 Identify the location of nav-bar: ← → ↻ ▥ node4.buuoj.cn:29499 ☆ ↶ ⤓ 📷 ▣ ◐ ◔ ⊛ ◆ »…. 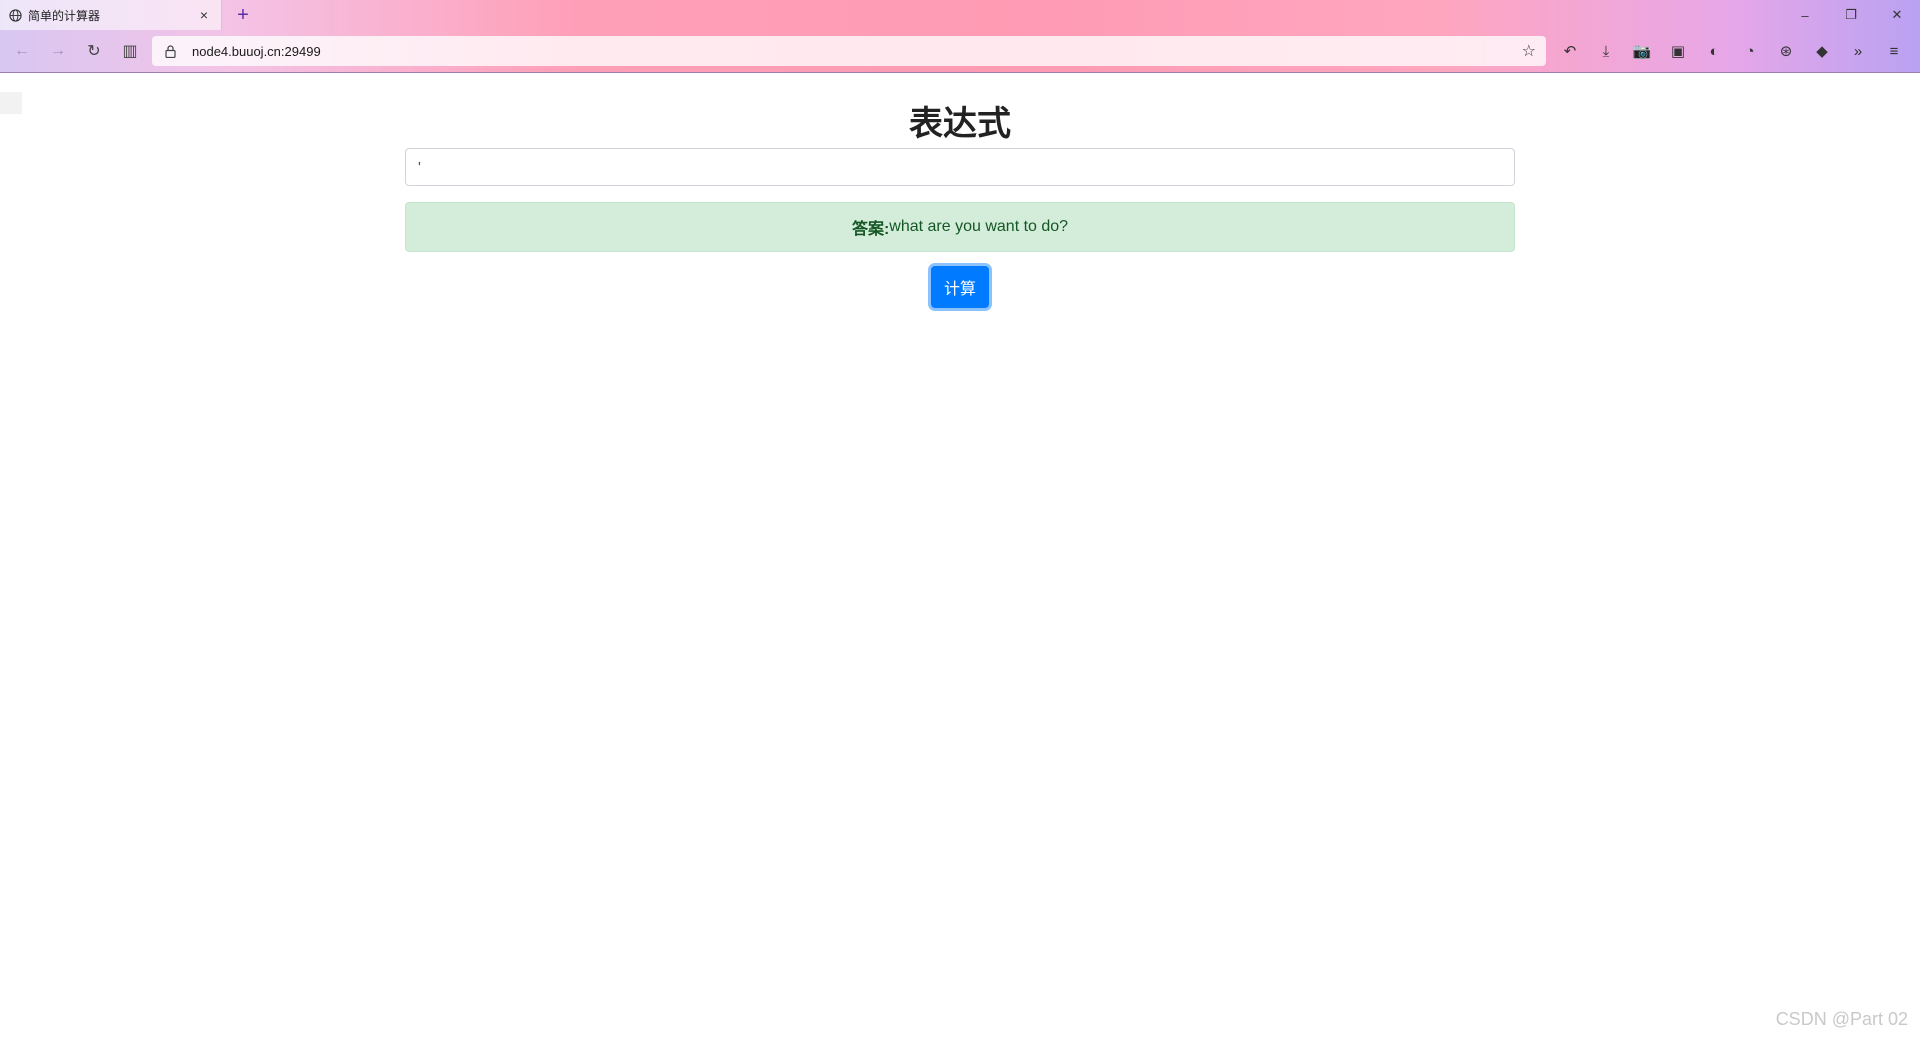
(960, 51).